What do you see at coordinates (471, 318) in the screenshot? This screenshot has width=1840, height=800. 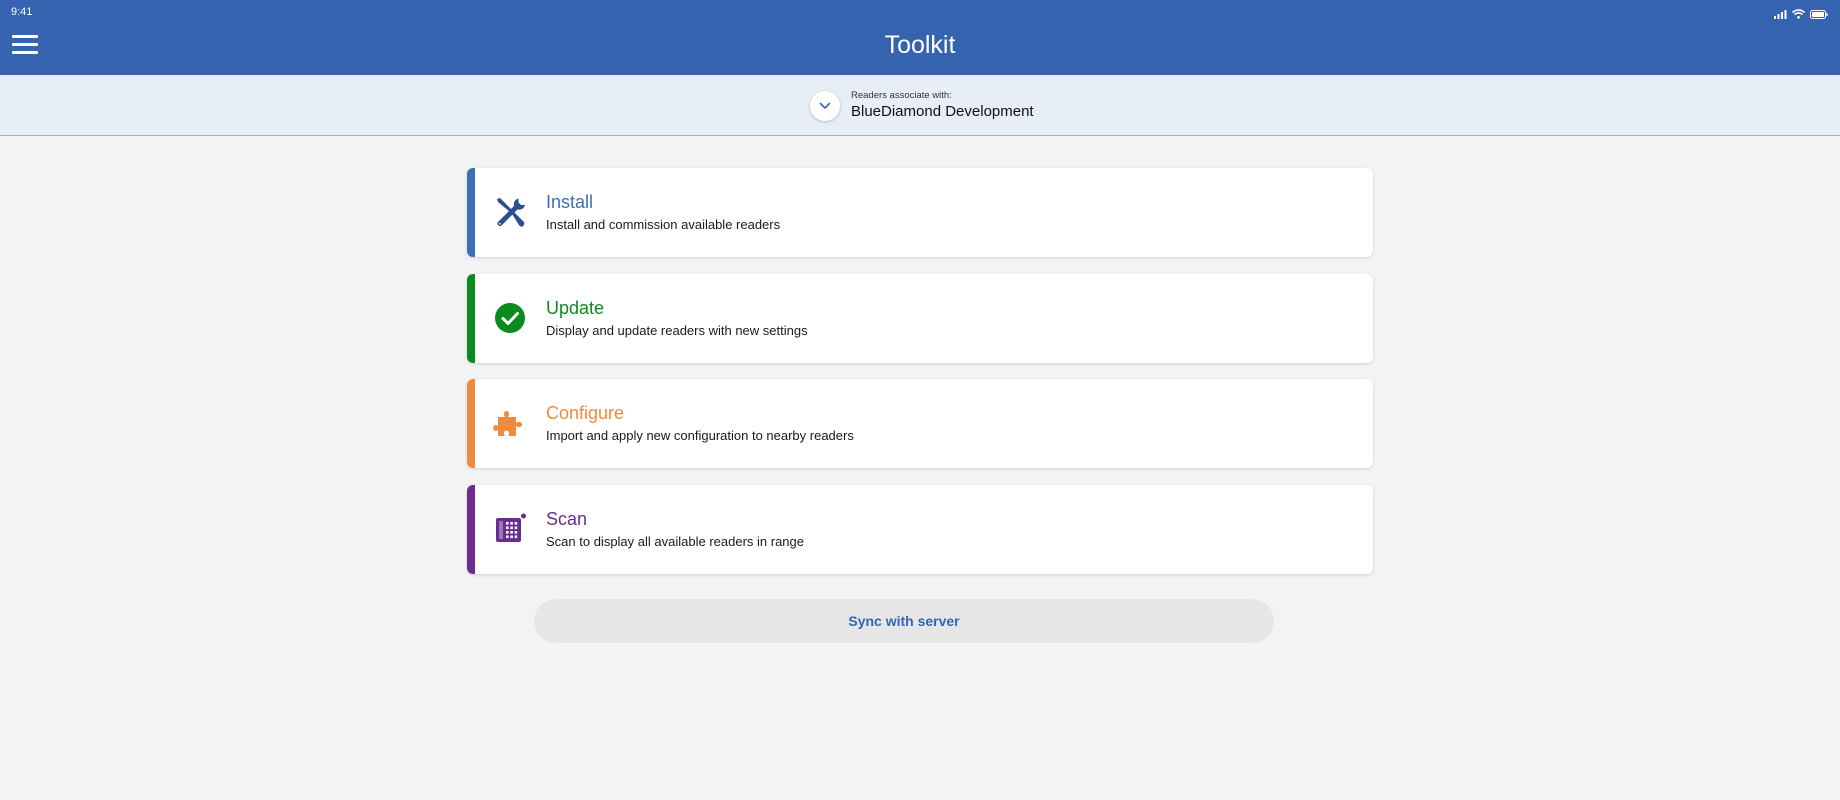 I see `update-card-accent` at bounding box center [471, 318].